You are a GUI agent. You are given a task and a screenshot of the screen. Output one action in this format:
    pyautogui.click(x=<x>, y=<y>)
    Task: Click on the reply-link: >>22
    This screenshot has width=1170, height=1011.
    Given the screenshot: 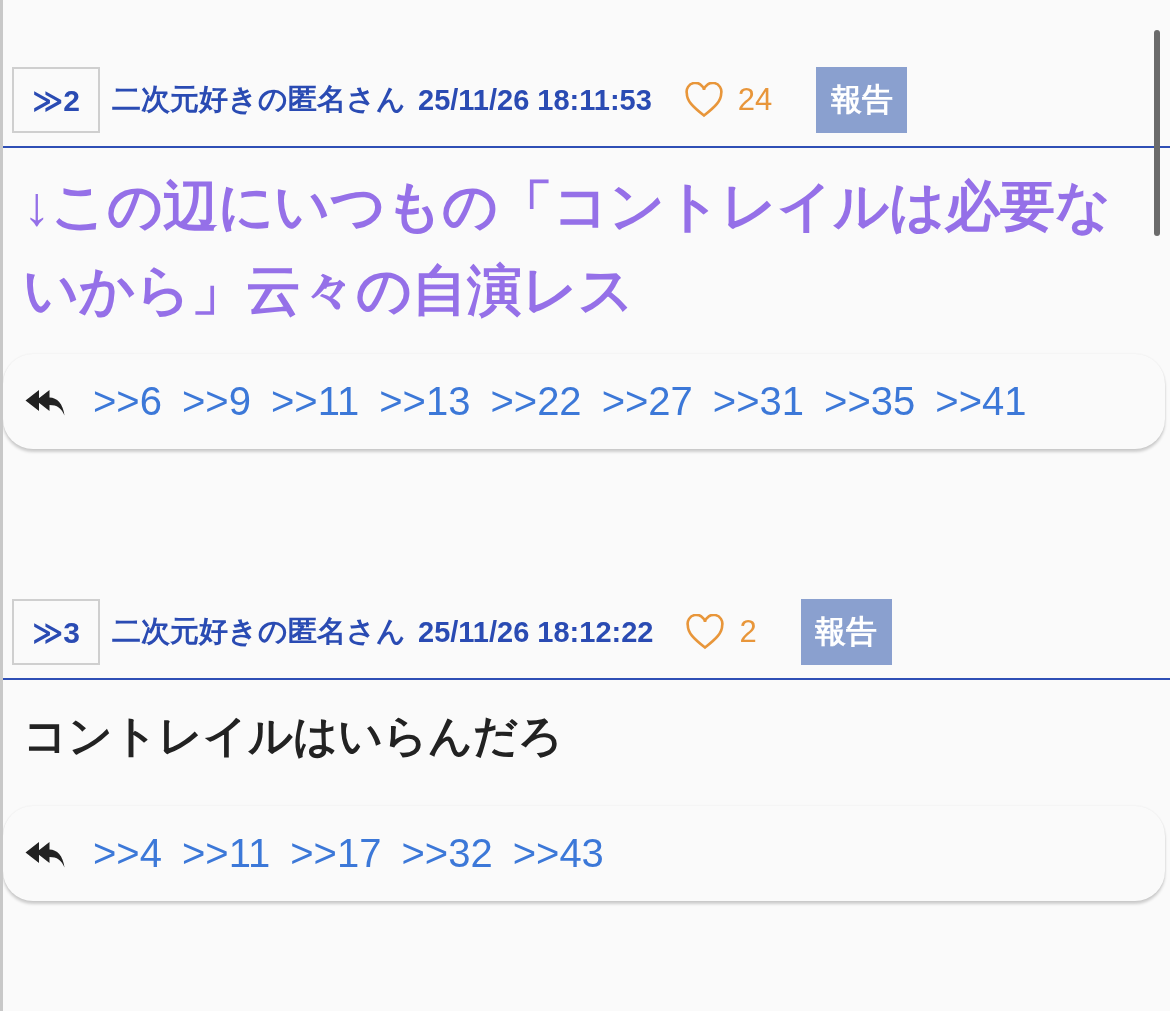 What is the action you would take?
    pyautogui.click(x=536, y=401)
    